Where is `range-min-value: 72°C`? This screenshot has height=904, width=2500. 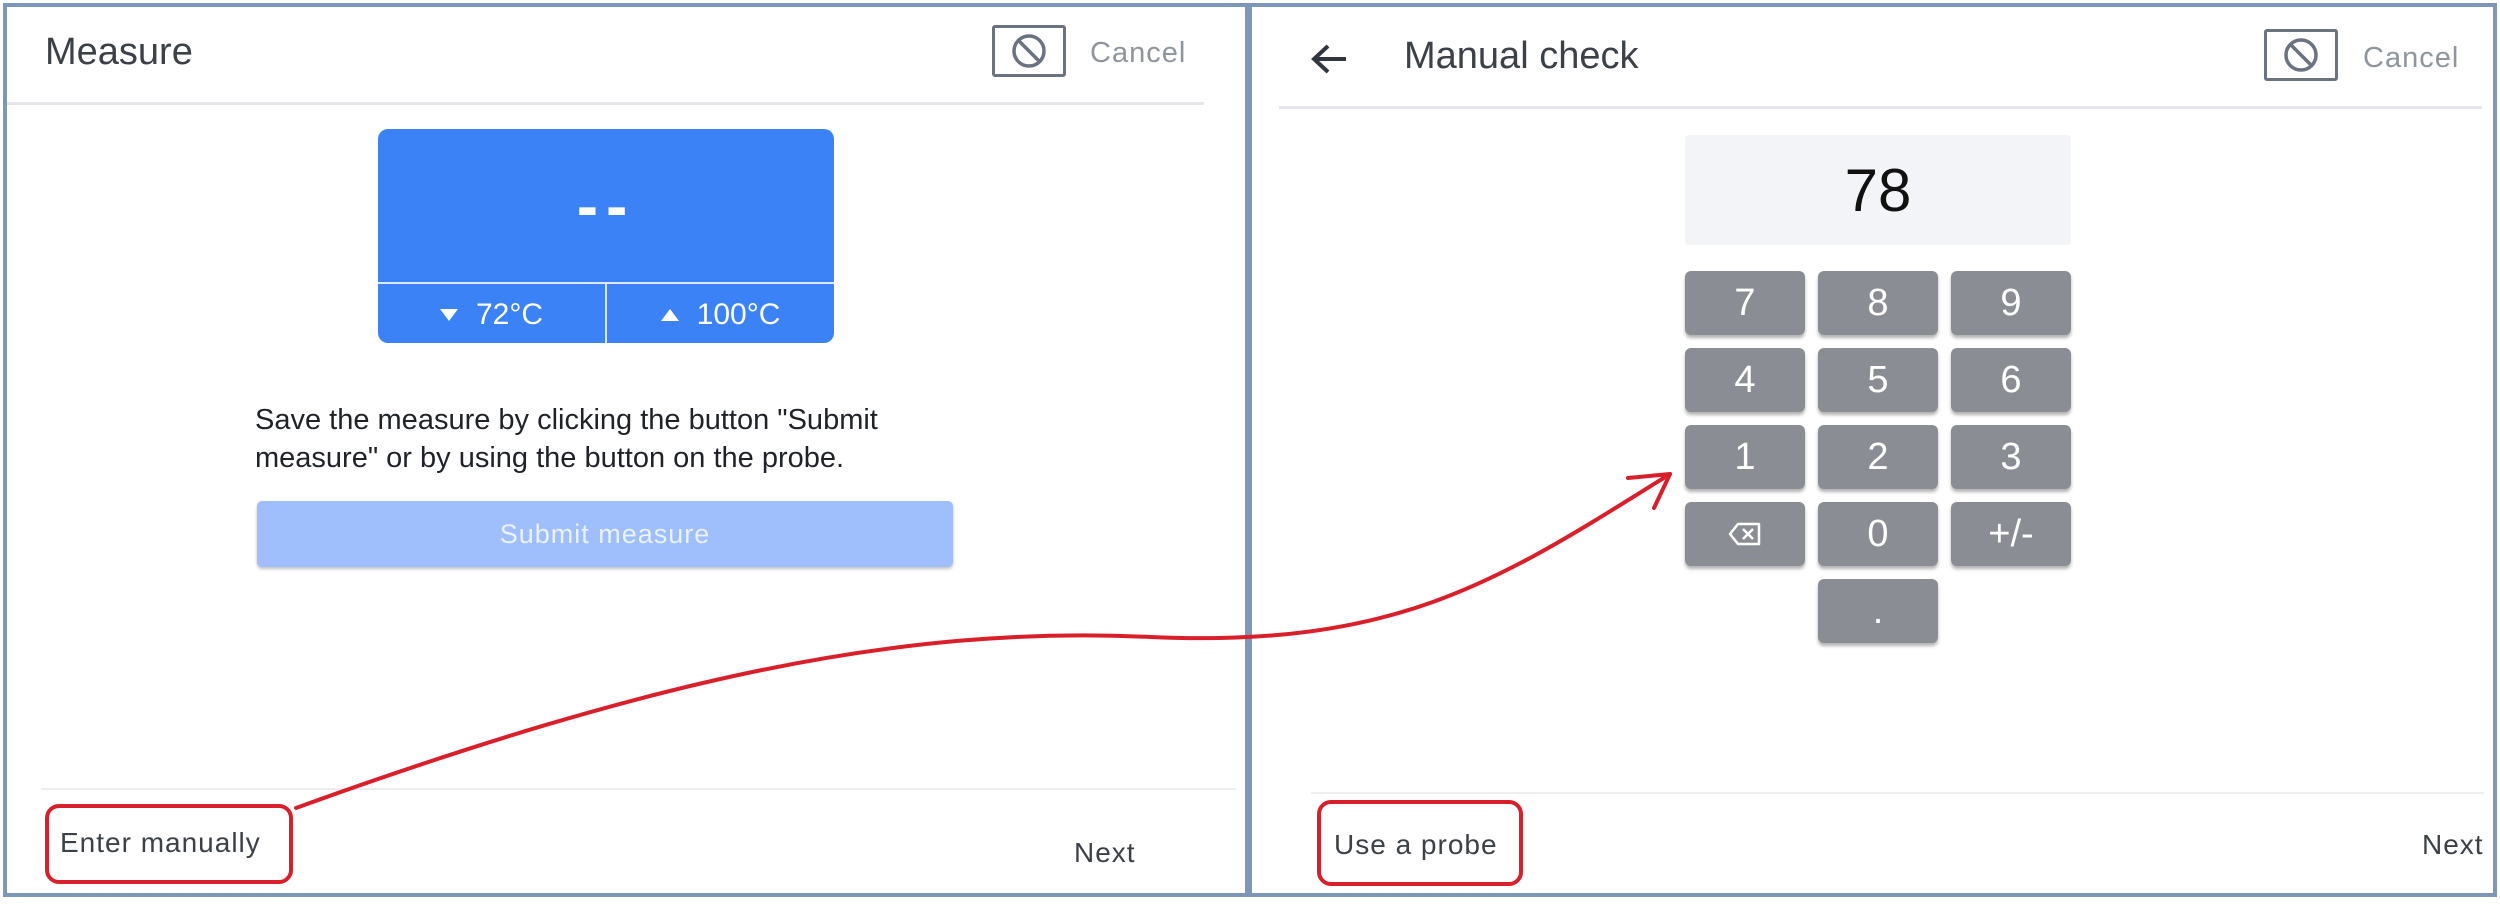
range-min-value: 72°C is located at coordinates (509, 314).